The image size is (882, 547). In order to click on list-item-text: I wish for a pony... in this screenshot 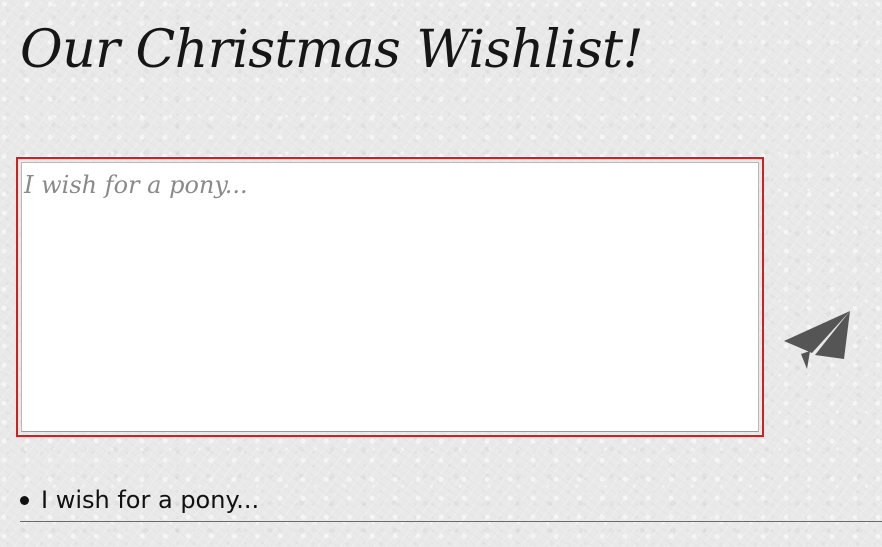, I will do `click(150, 500)`.